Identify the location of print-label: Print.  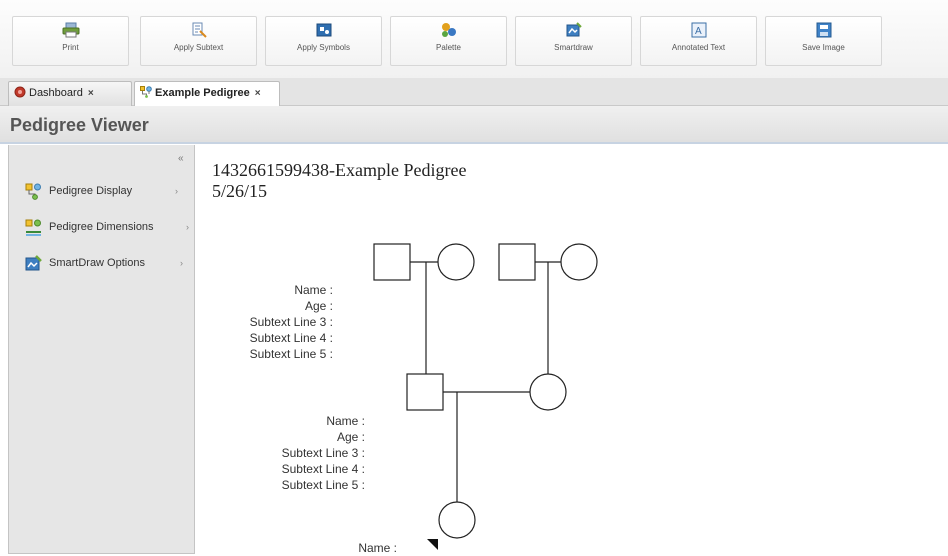
(70, 47).